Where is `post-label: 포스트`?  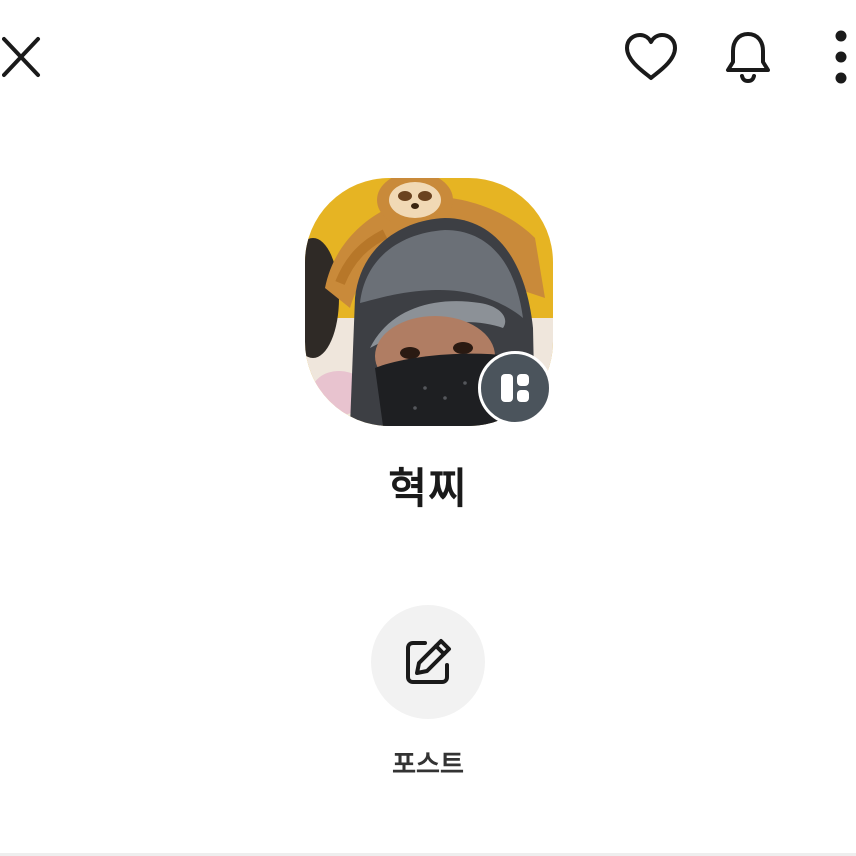
post-label: 포스트 is located at coordinates (428, 765).